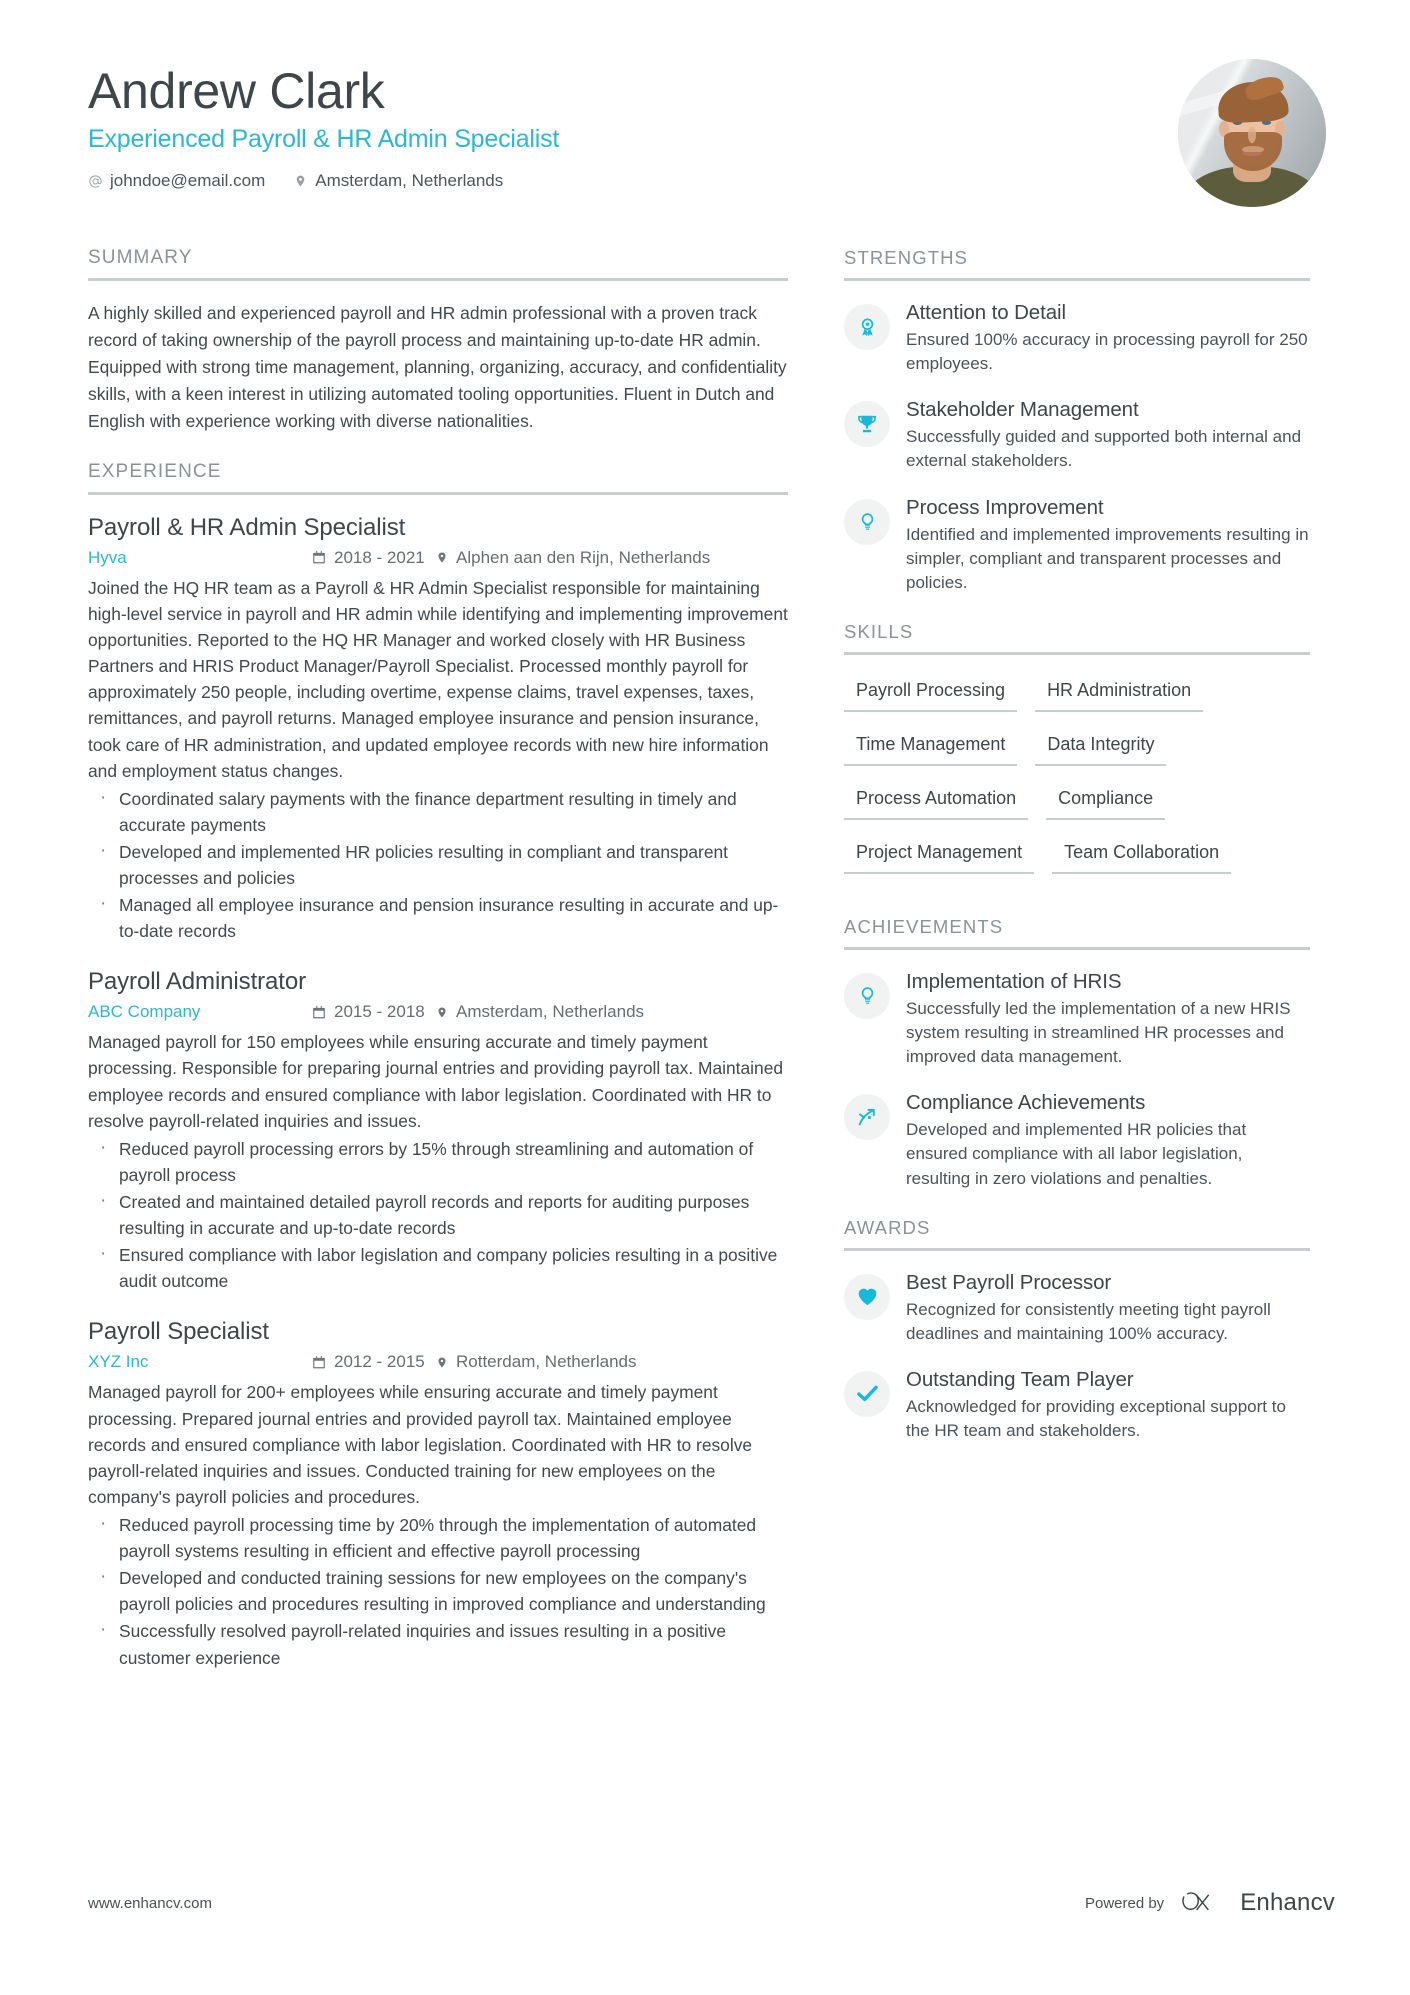 The image size is (1410, 1995). I want to click on footer-brand: Powered by Enhancv, so click(1210, 1903).